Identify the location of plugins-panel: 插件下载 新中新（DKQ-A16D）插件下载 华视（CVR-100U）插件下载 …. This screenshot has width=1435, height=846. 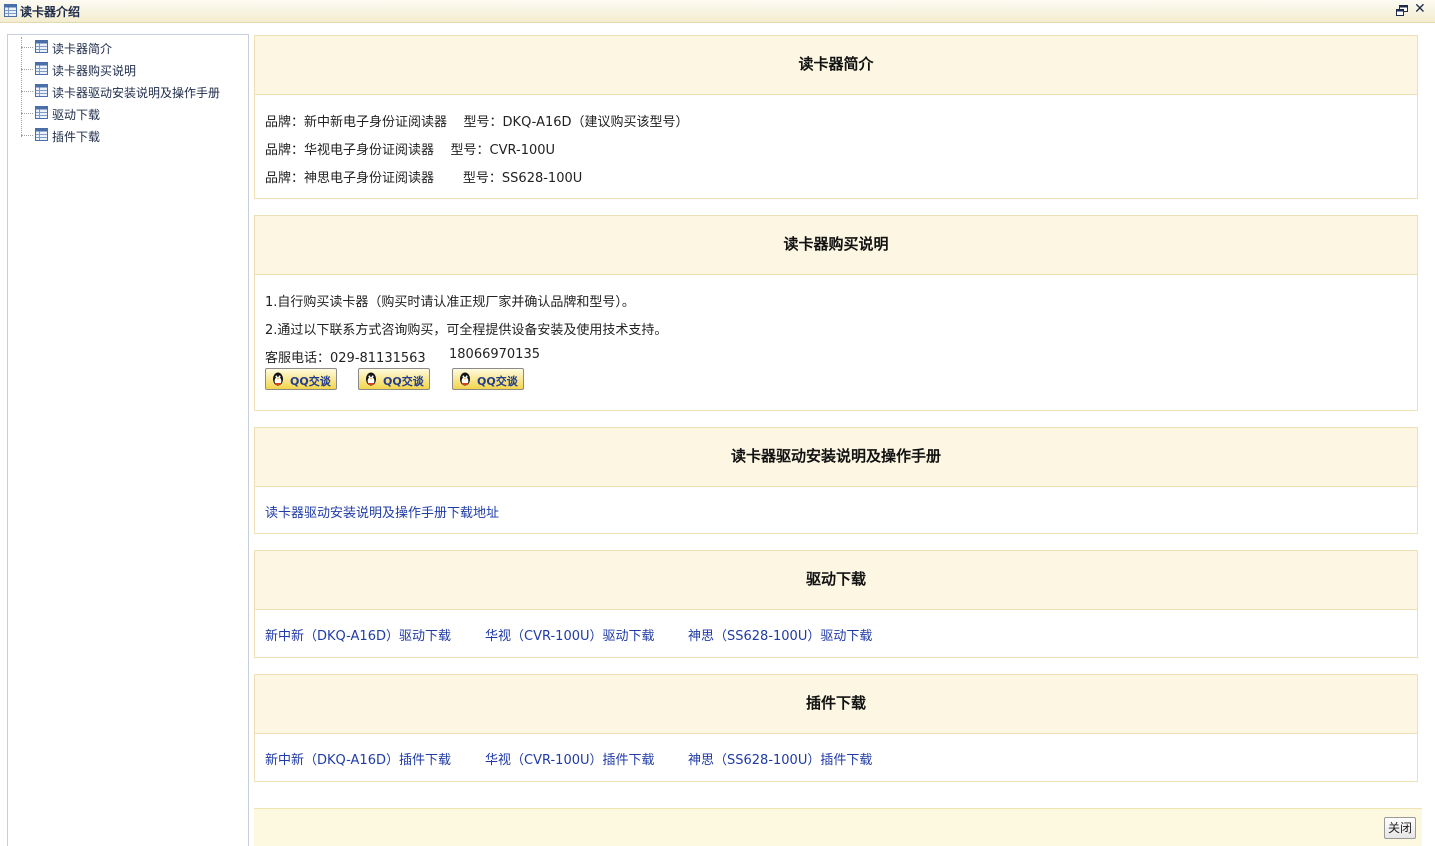
(836, 728).